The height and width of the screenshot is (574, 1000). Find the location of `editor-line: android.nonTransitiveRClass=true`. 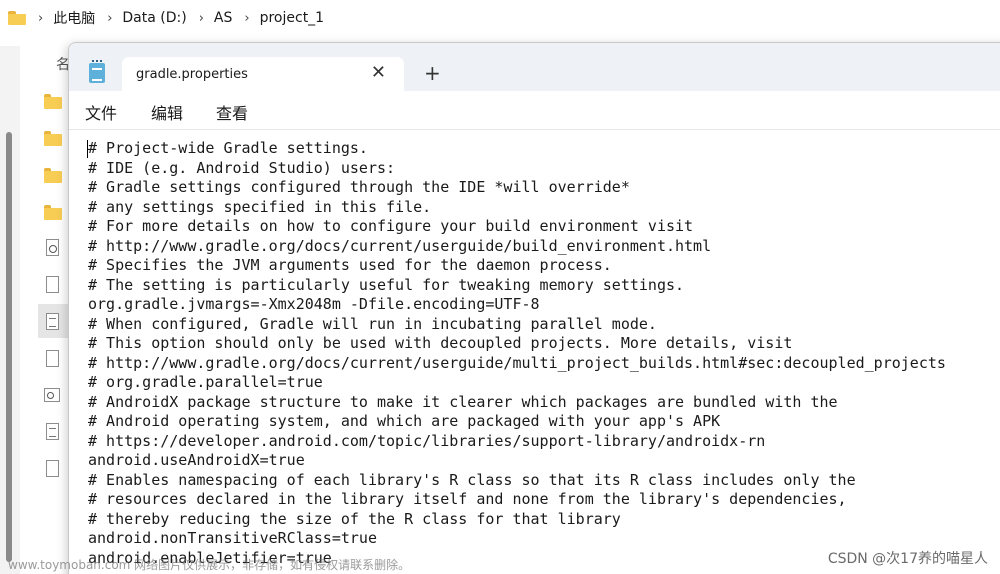

editor-line: android.nonTransitiveRClass=true is located at coordinates (517, 539).